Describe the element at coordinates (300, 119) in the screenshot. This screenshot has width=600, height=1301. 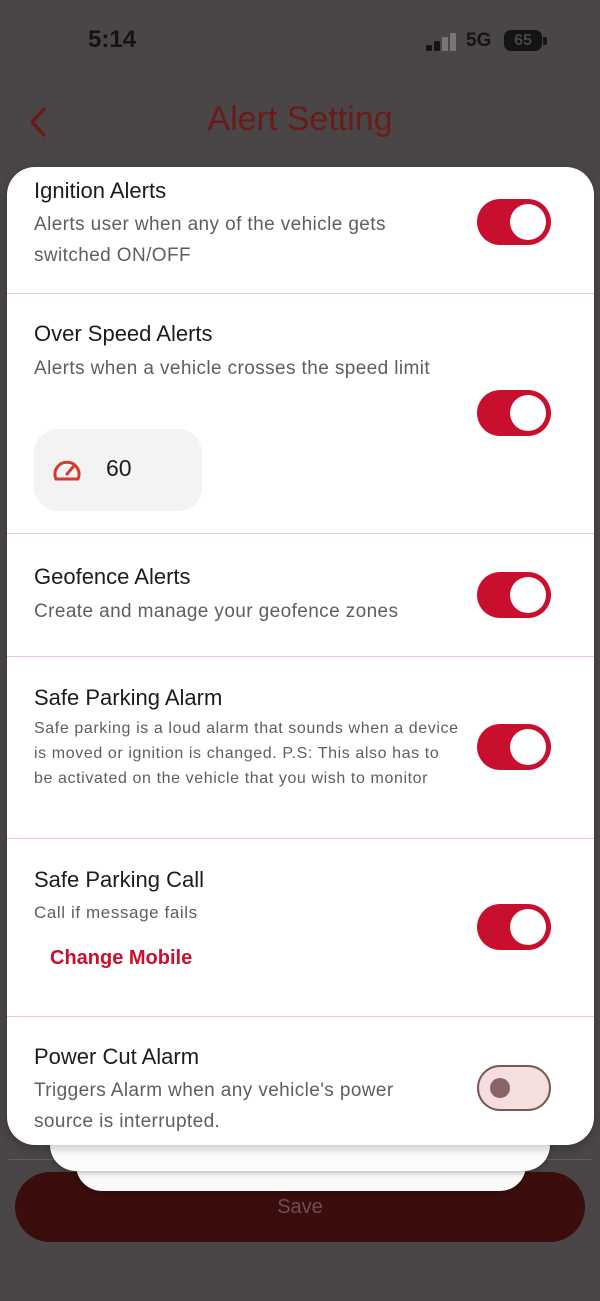
I see `page-title: Alert Setting` at that location.